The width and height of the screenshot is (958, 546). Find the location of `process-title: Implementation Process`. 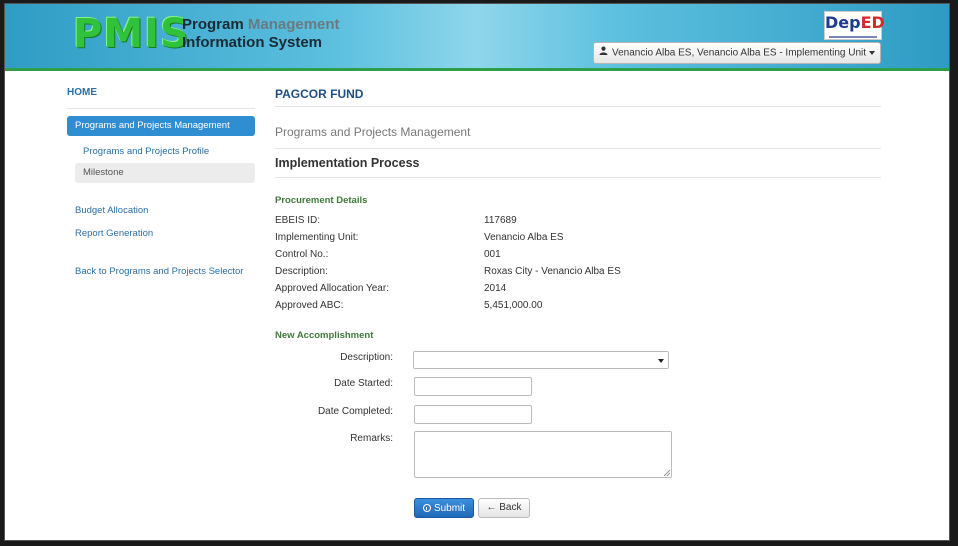

process-title: Implementation Process is located at coordinates (347, 163).